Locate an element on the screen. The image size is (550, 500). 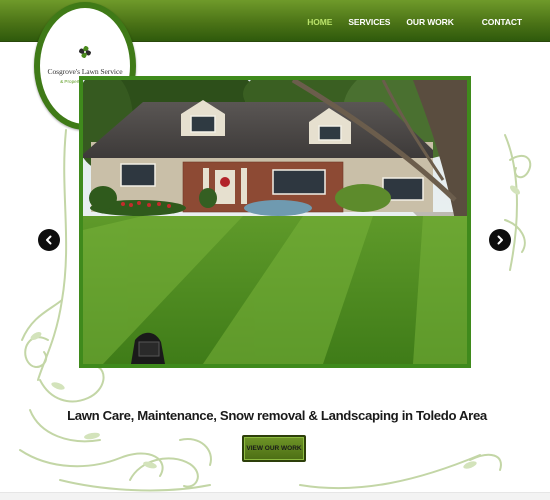
slider-next-button is located at coordinates (500, 240).